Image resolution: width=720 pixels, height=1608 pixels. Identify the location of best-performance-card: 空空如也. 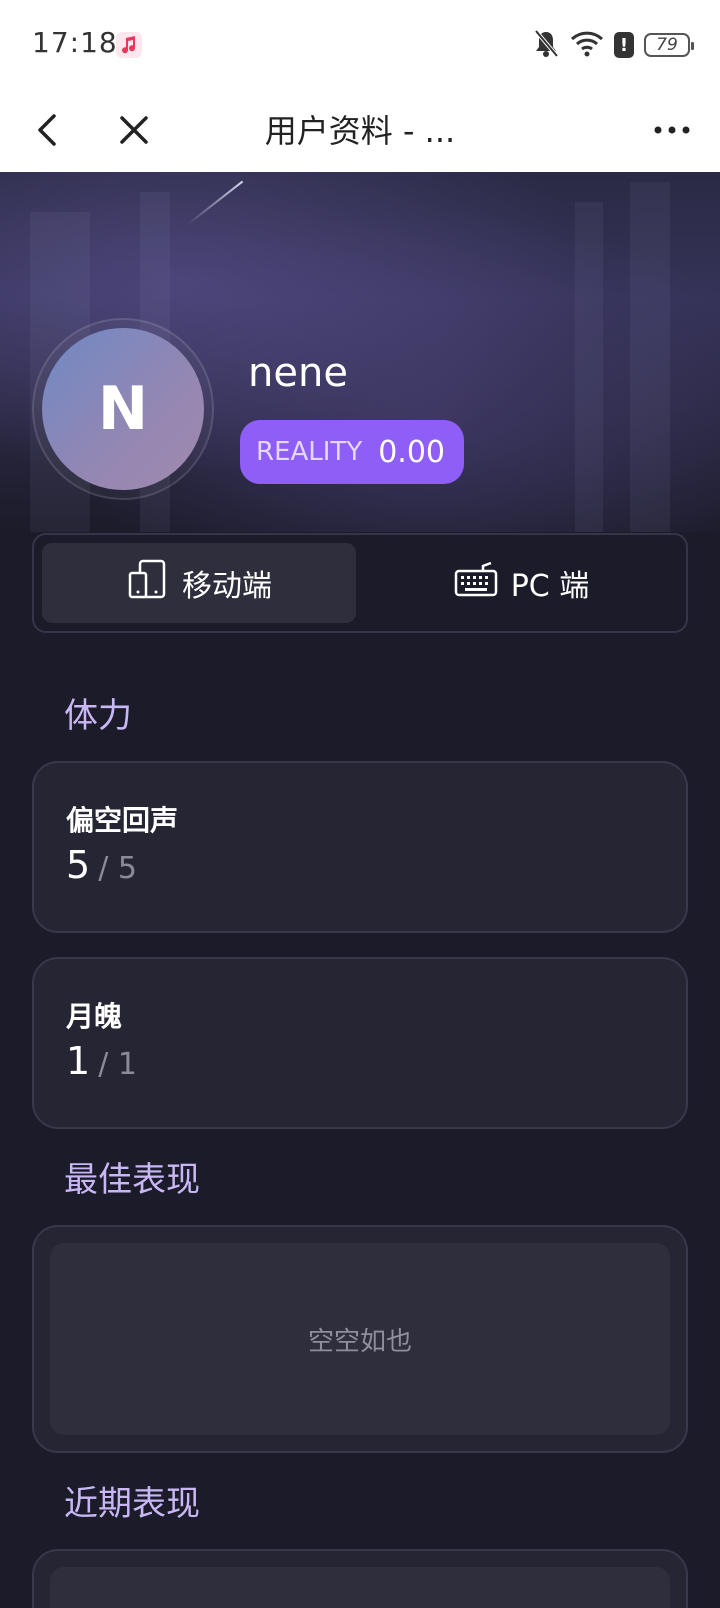
(360, 1339).